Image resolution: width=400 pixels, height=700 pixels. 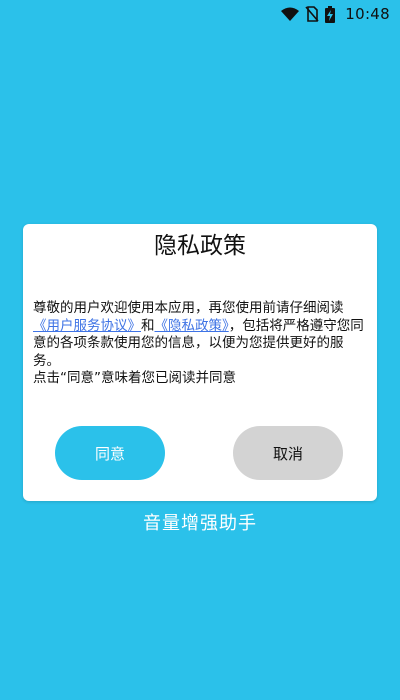 What do you see at coordinates (330, 14) in the screenshot?
I see `battery-charging-icon` at bounding box center [330, 14].